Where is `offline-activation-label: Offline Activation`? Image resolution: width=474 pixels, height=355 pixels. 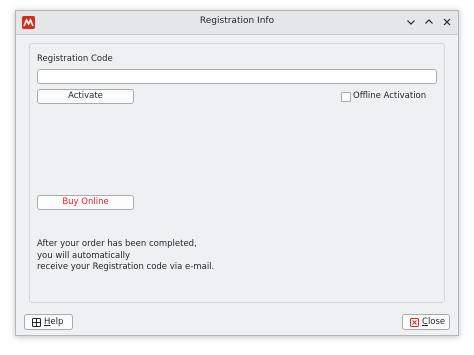 offline-activation-label: Offline Activation is located at coordinates (389, 96).